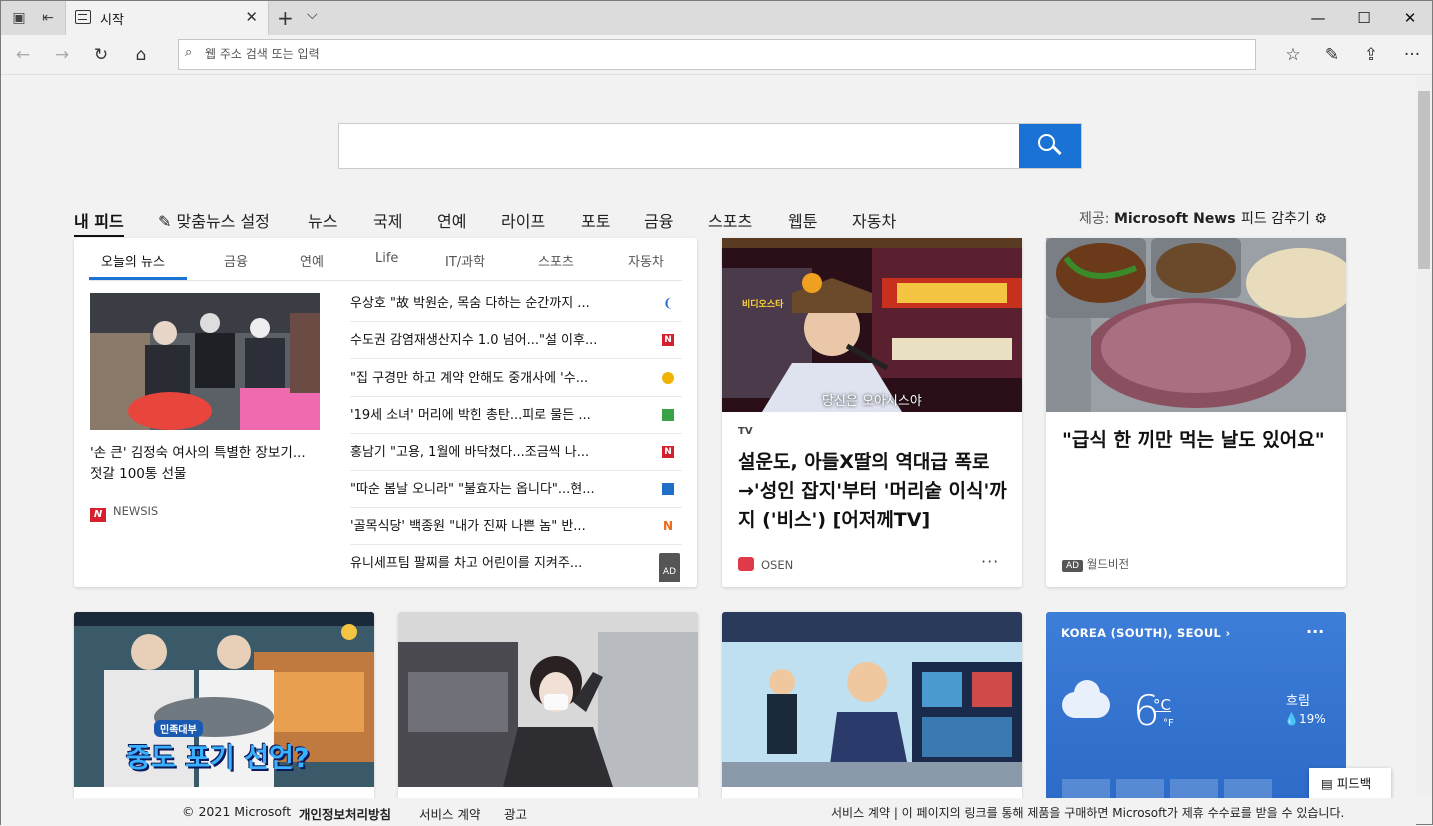  I want to click on provider-label: 제공: Microsoft News, so click(1157, 219).